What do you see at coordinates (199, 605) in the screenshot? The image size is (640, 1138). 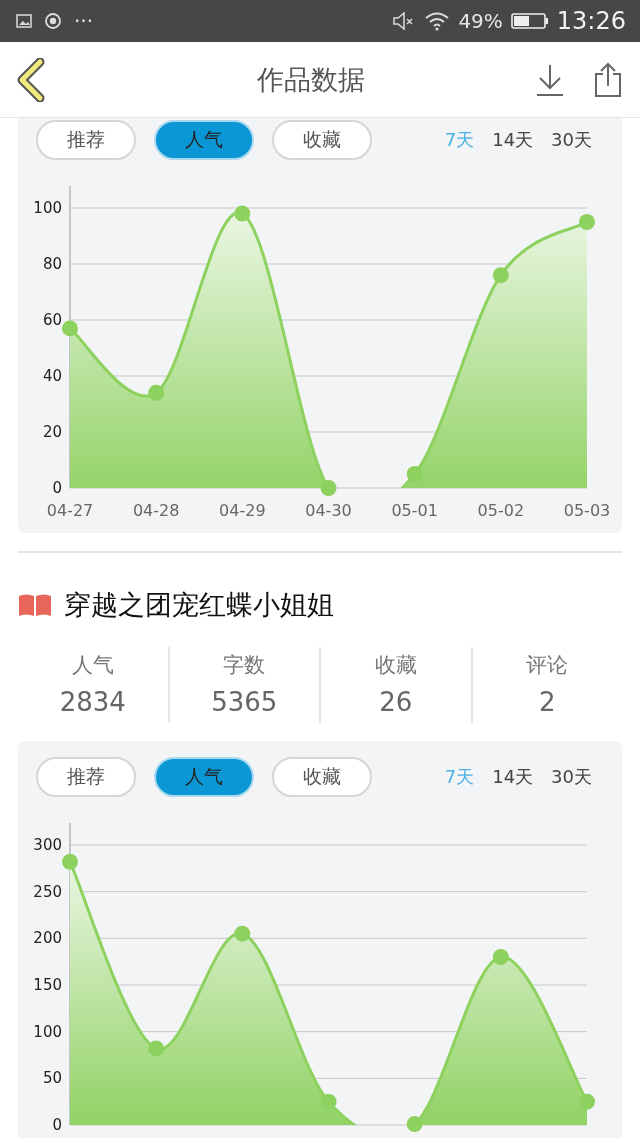 I see `book-title: 穿越之团宠红蝶小姐姐` at bounding box center [199, 605].